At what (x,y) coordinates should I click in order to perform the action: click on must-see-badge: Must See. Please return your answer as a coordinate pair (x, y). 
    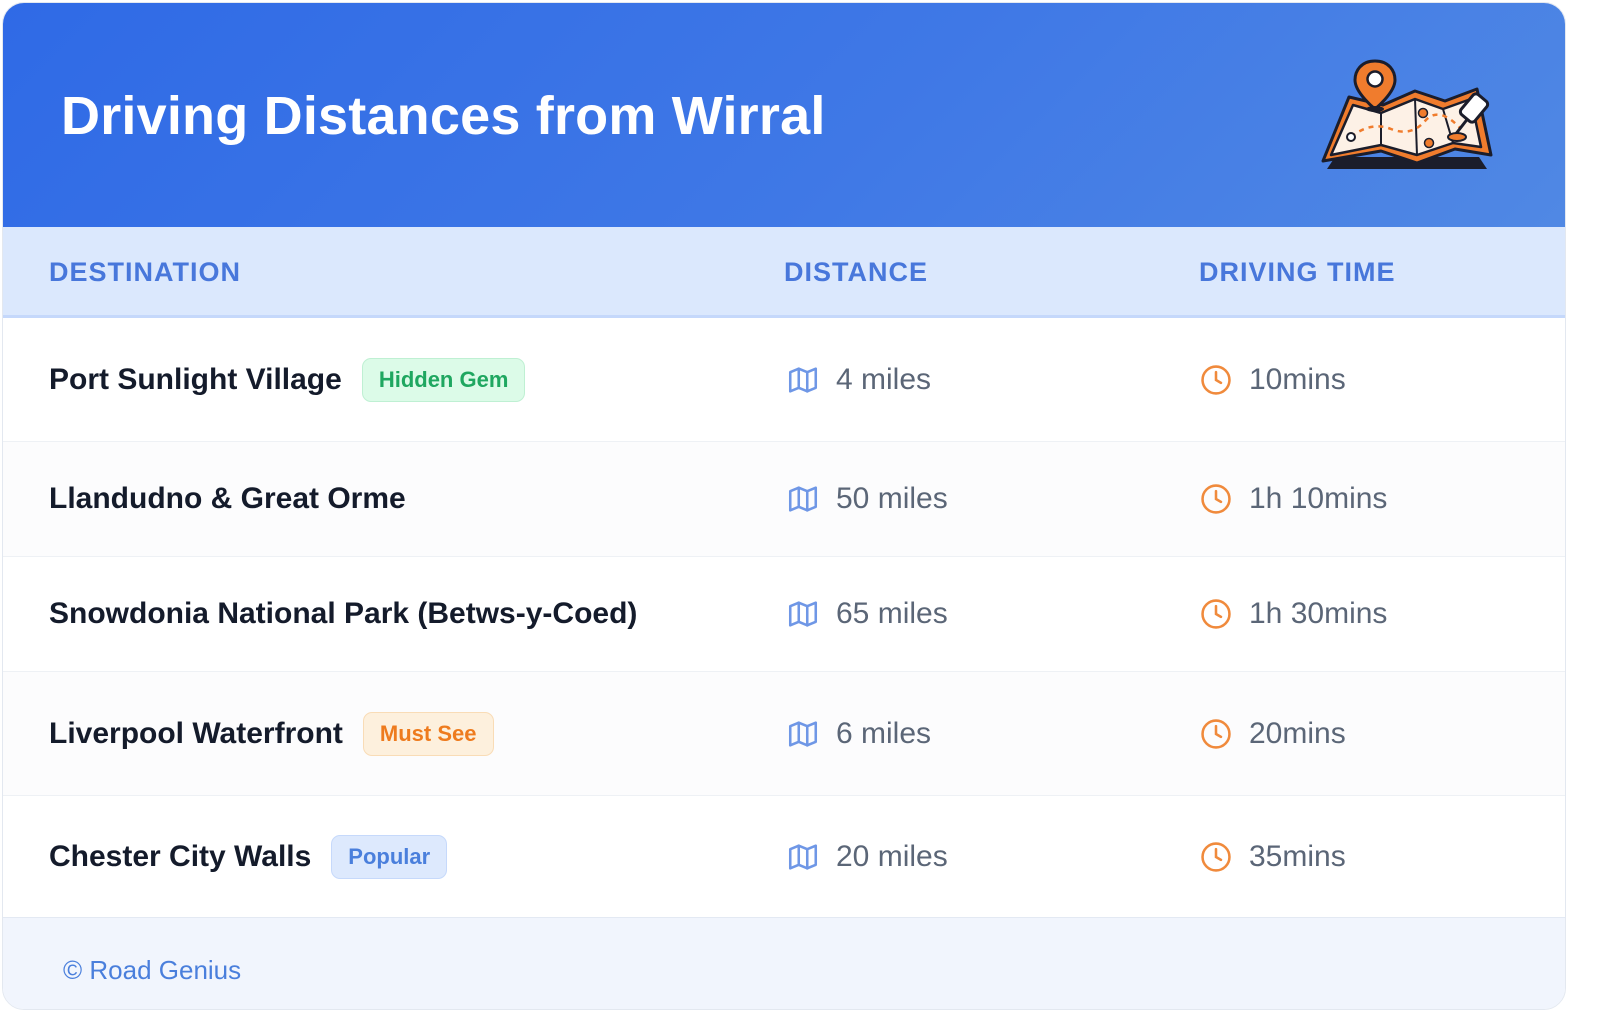
    Looking at the image, I should click on (428, 733).